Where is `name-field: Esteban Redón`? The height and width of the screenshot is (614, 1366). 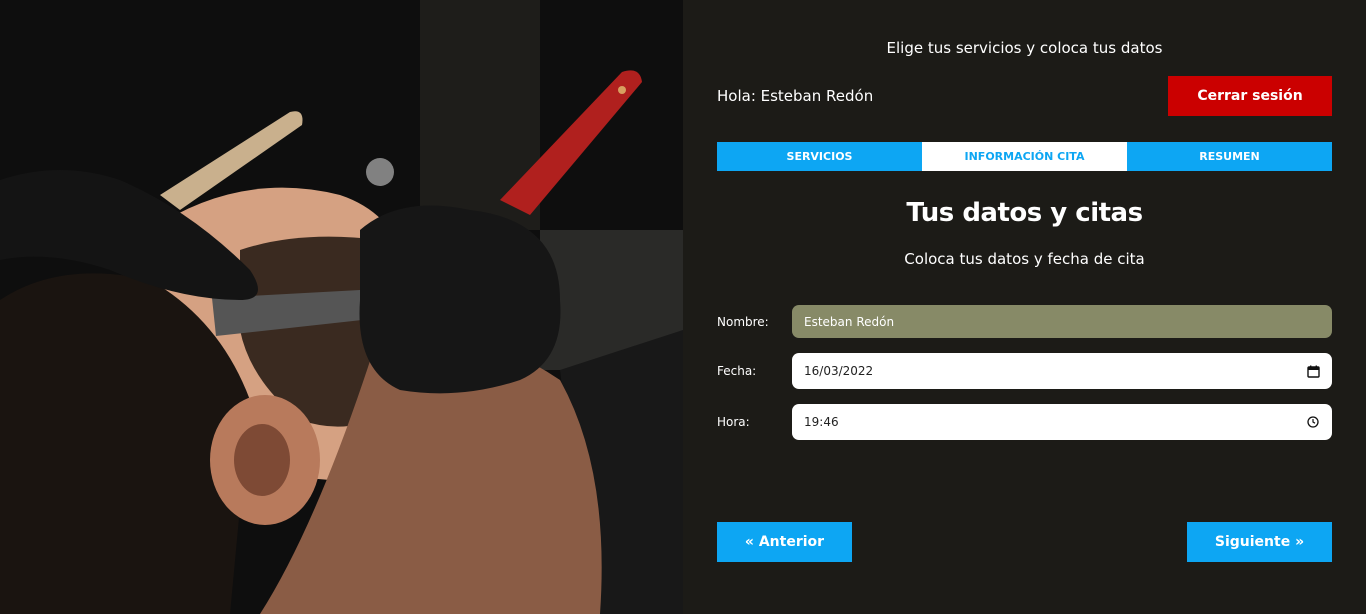
name-field: Esteban Redón is located at coordinates (1062, 321).